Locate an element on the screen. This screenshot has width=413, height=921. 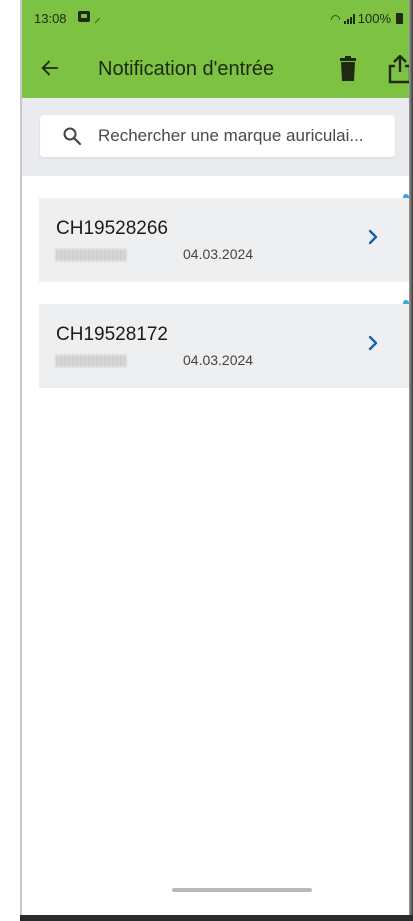
app-bar: Notification d'entrée is located at coordinates (217, 71).